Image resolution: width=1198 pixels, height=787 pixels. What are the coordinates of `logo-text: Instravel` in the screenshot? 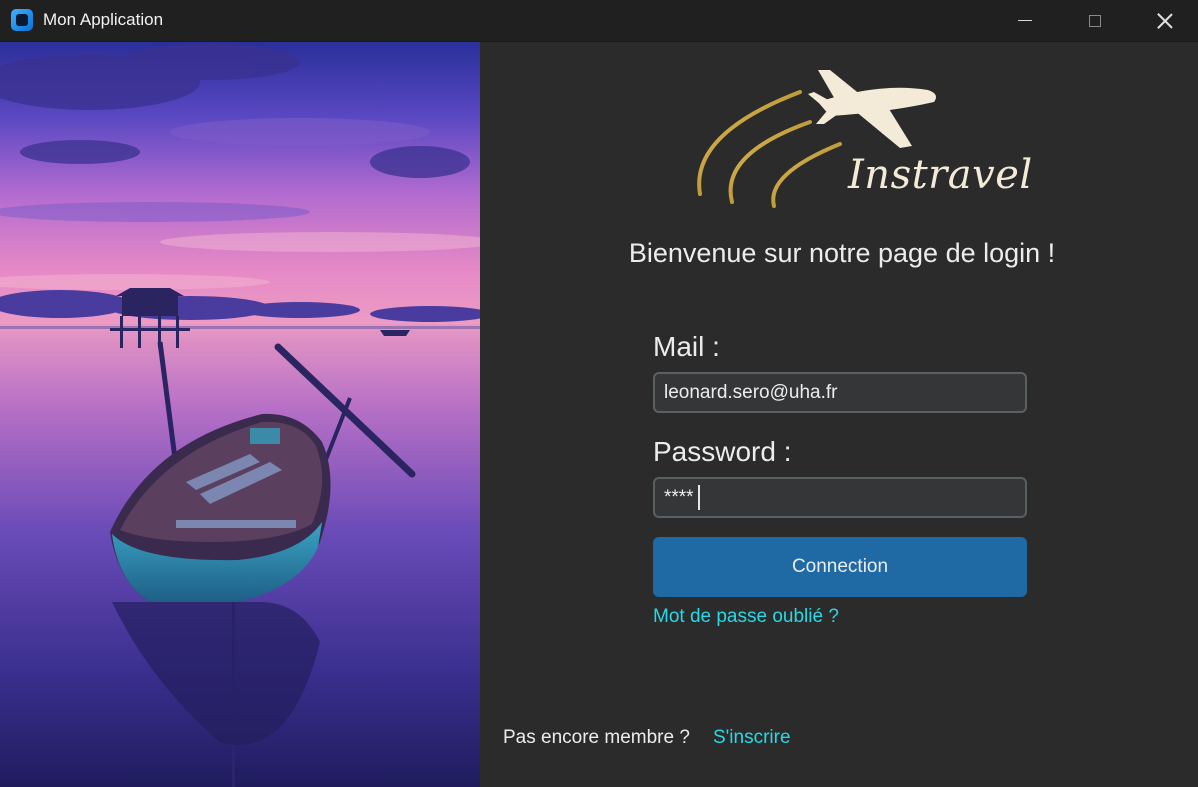 It's located at (940, 175).